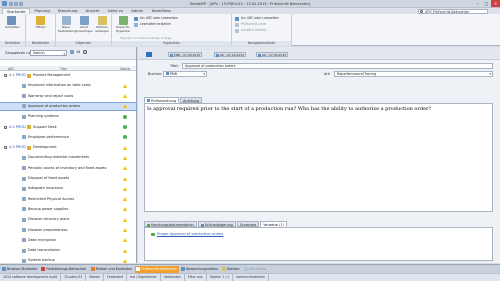  I want to click on nav-arc-button: Arc ARC oder Leseseiten, so click(257, 18).